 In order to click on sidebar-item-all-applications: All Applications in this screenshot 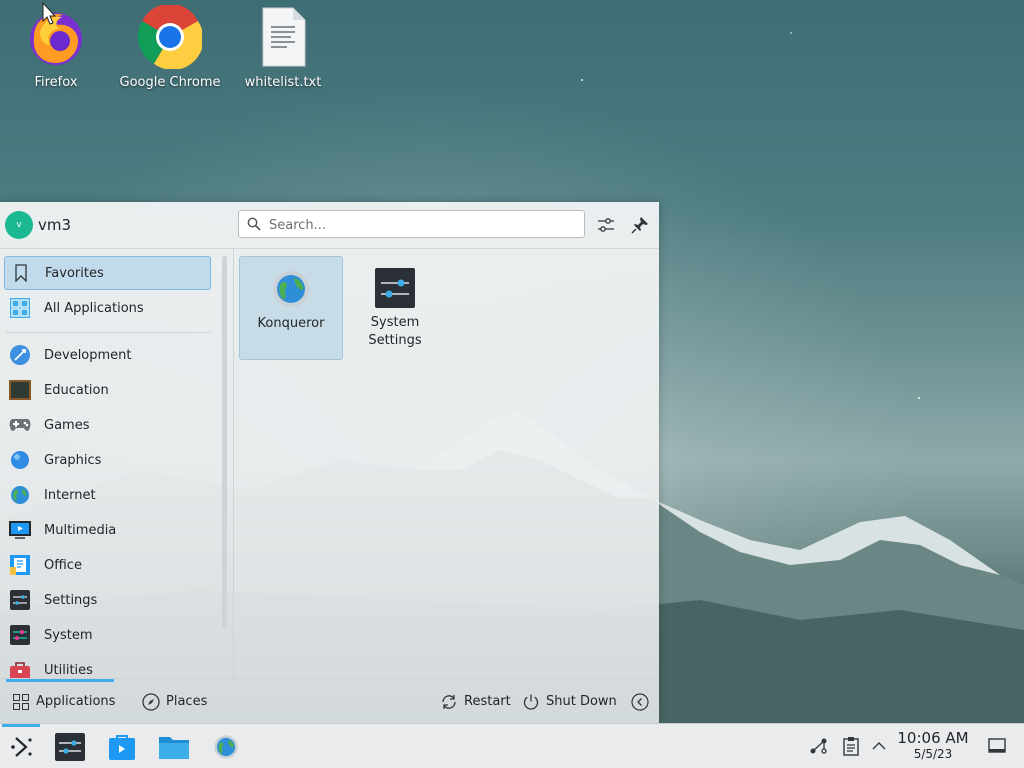, I will do `click(107, 308)`.